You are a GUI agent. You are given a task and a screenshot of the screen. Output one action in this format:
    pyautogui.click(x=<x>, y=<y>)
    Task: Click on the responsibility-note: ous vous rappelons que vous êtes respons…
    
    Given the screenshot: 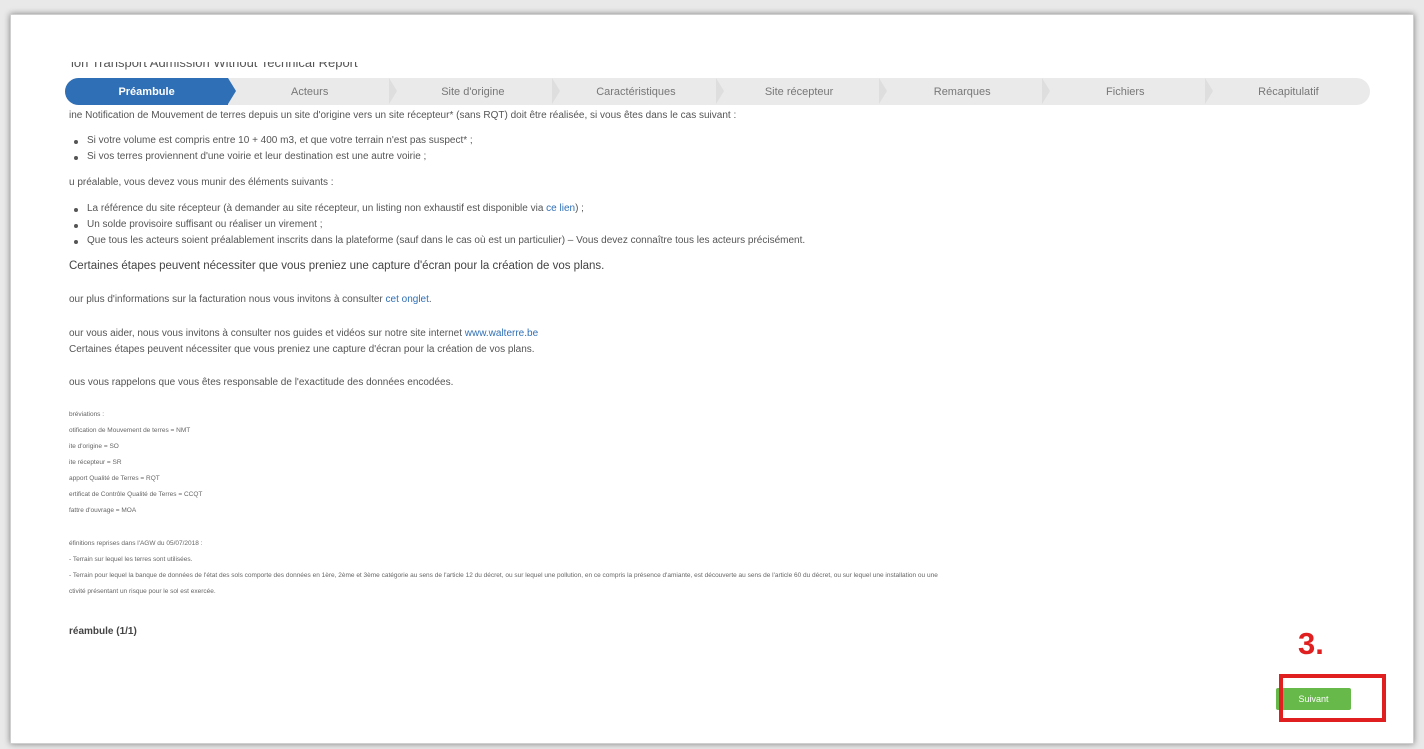 What is the action you would take?
    pyautogui.click(x=261, y=382)
    